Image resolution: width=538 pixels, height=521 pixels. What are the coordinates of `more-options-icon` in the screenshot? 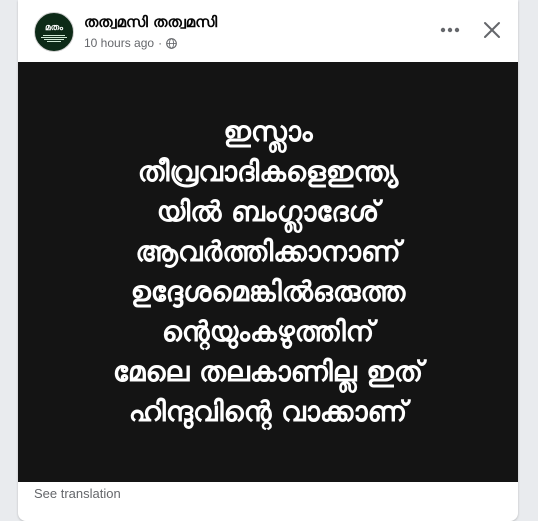 It's located at (450, 30).